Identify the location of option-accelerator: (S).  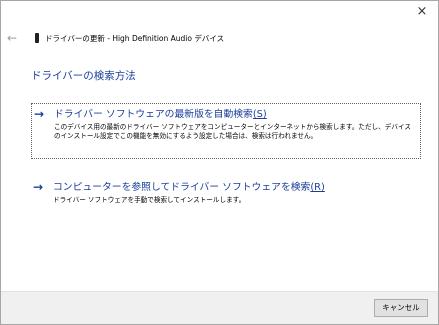
(259, 114).